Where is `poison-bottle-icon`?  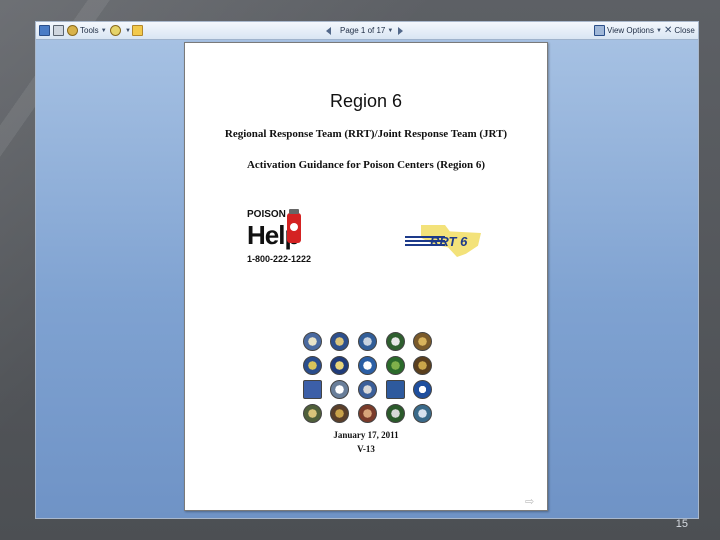 poison-bottle-icon is located at coordinates (294, 226).